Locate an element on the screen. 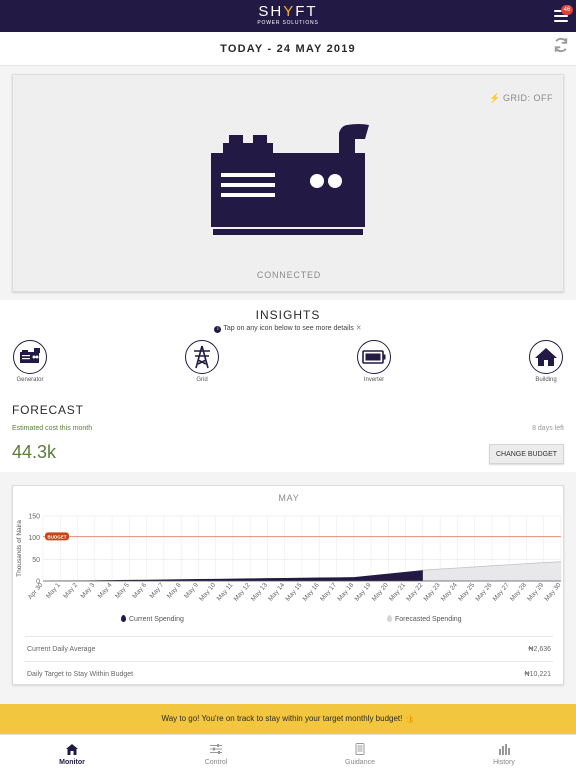 Image resolution: width=576 pixels, height=768 pixels. pylon-icon is located at coordinates (202, 357).